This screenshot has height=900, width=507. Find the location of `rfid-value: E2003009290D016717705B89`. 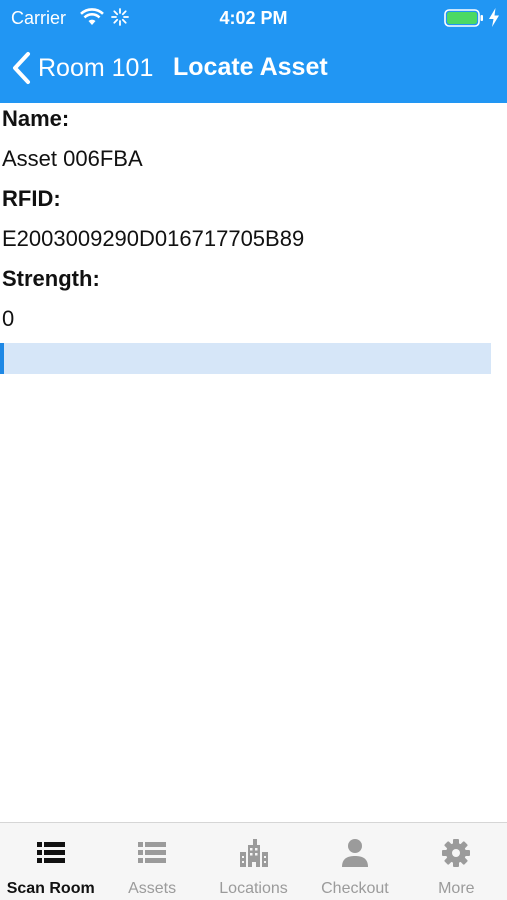

rfid-value: E2003009290D016717705B89 is located at coordinates (153, 238).